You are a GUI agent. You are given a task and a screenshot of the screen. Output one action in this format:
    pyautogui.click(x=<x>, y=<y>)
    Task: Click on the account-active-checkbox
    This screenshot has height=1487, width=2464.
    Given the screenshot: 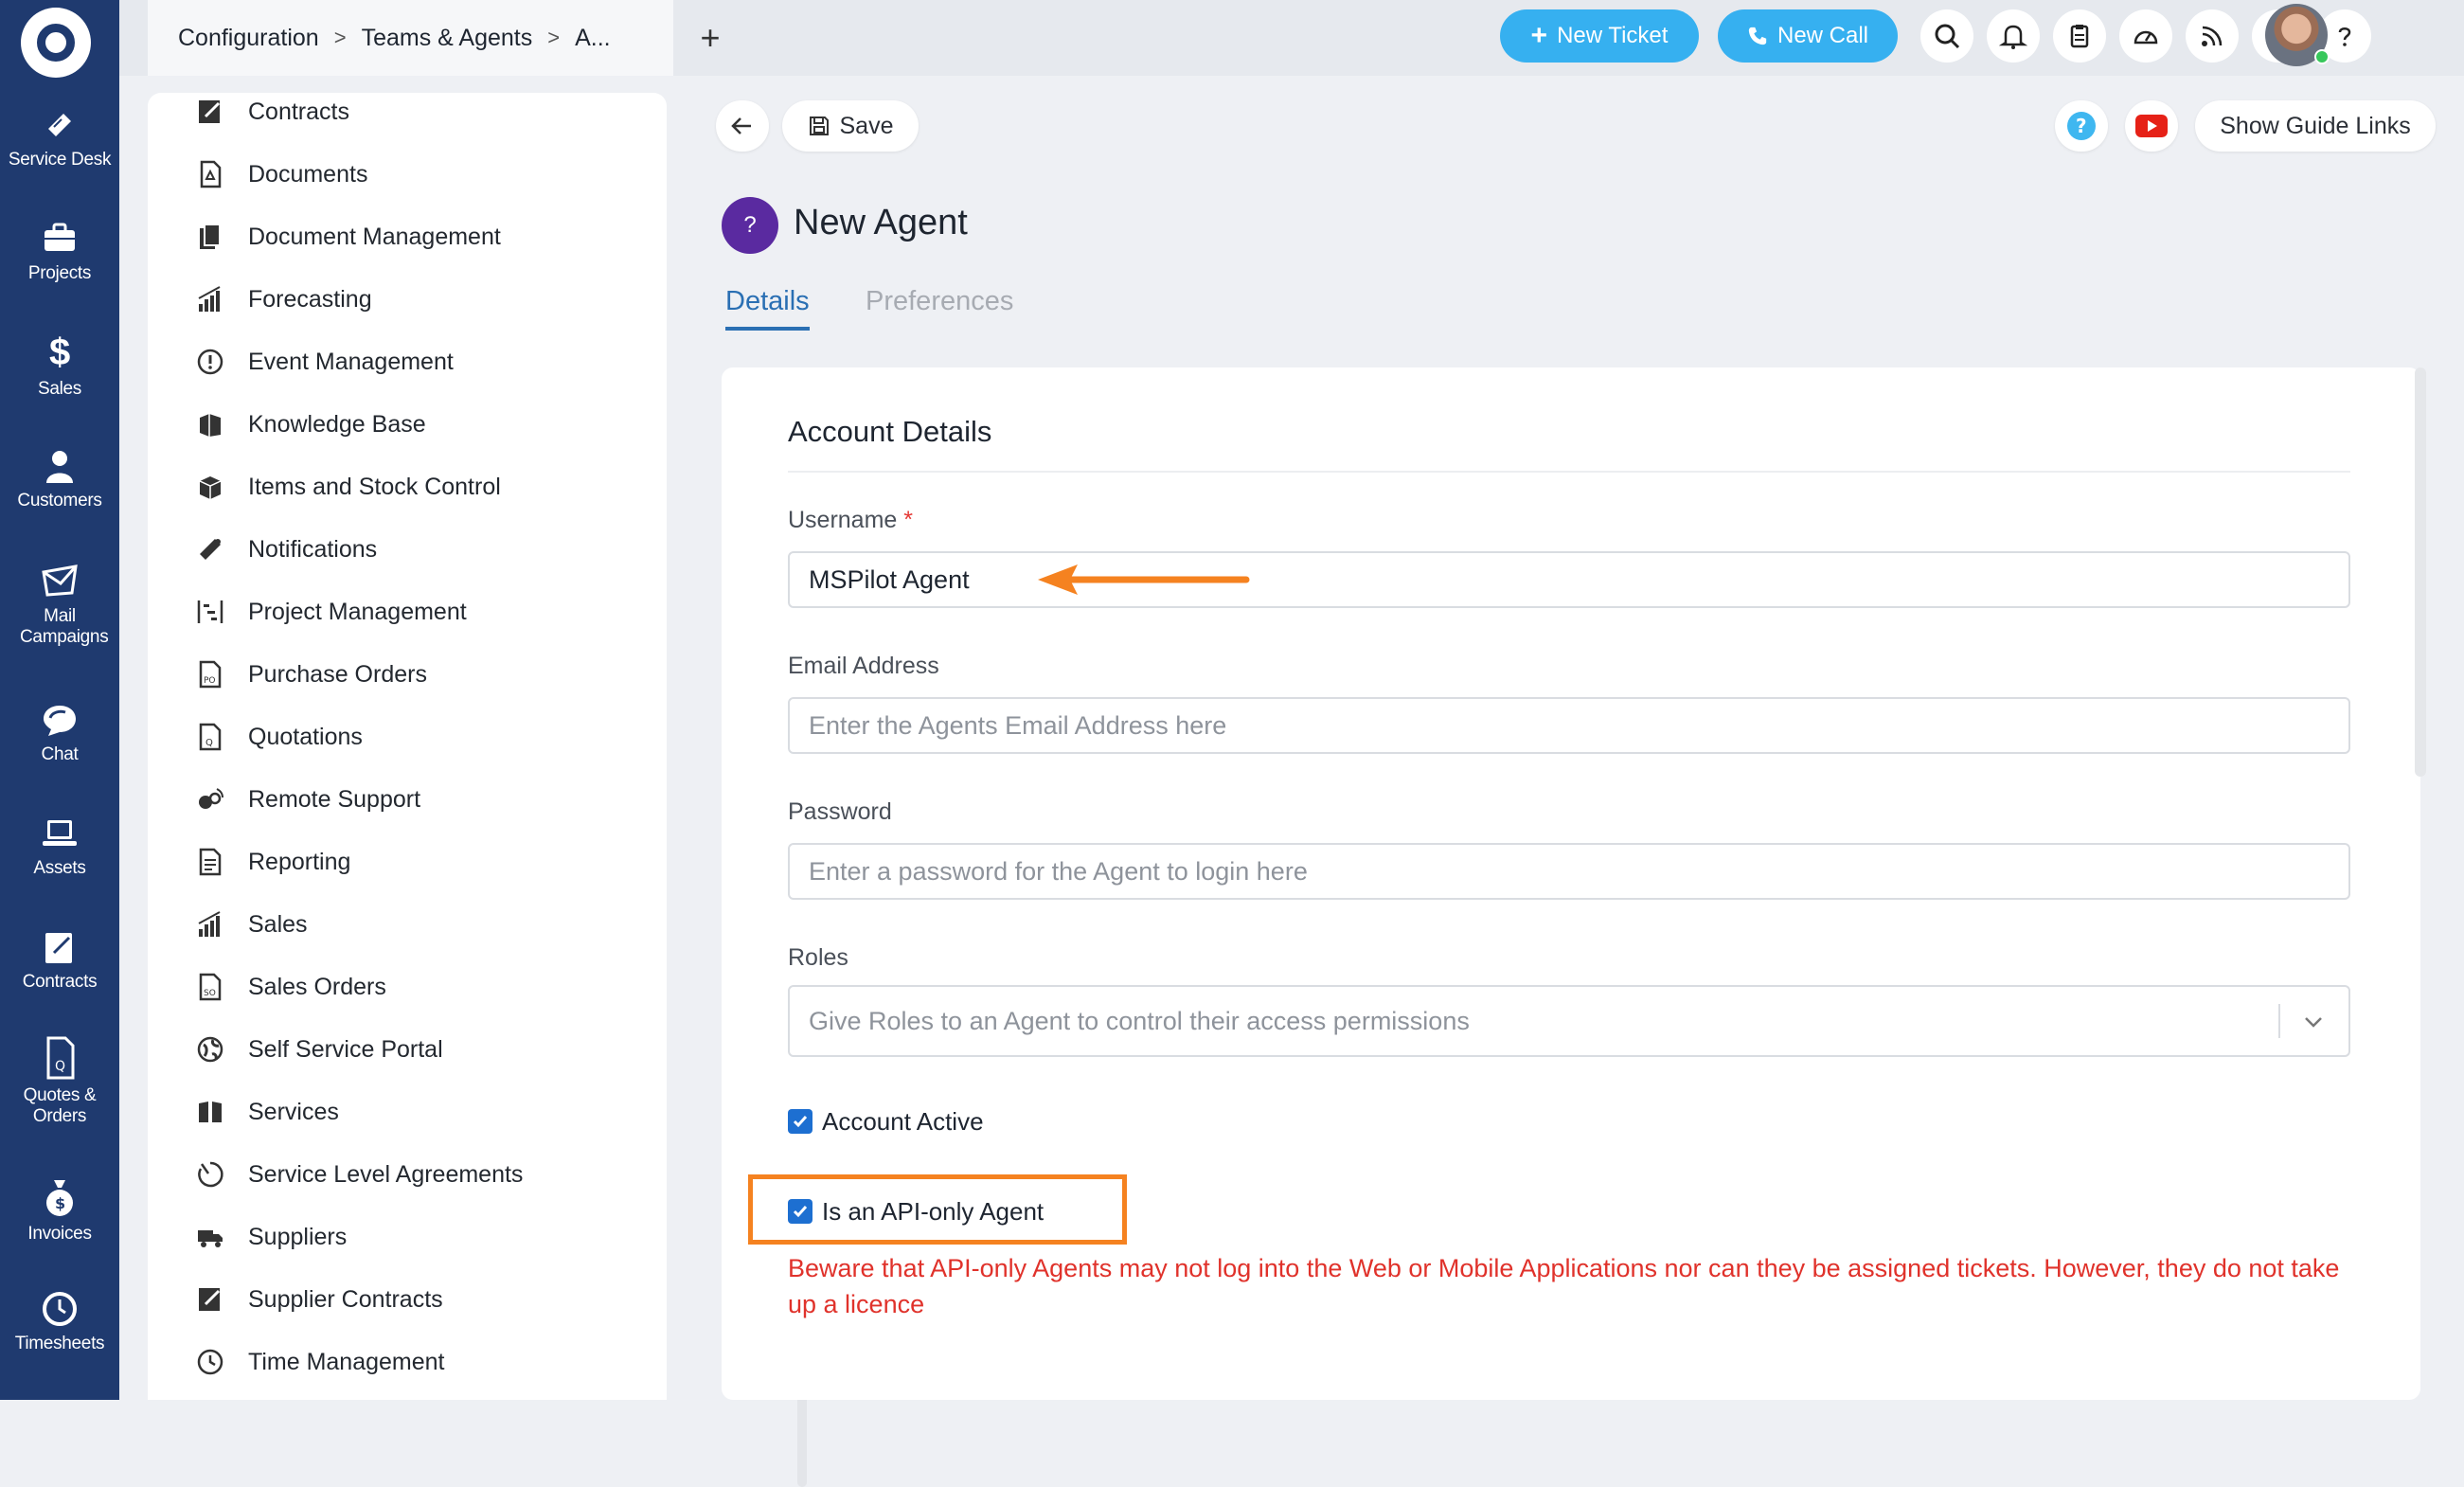 What is the action you would take?
    pyautogui.click(x=800, y=1121)
    